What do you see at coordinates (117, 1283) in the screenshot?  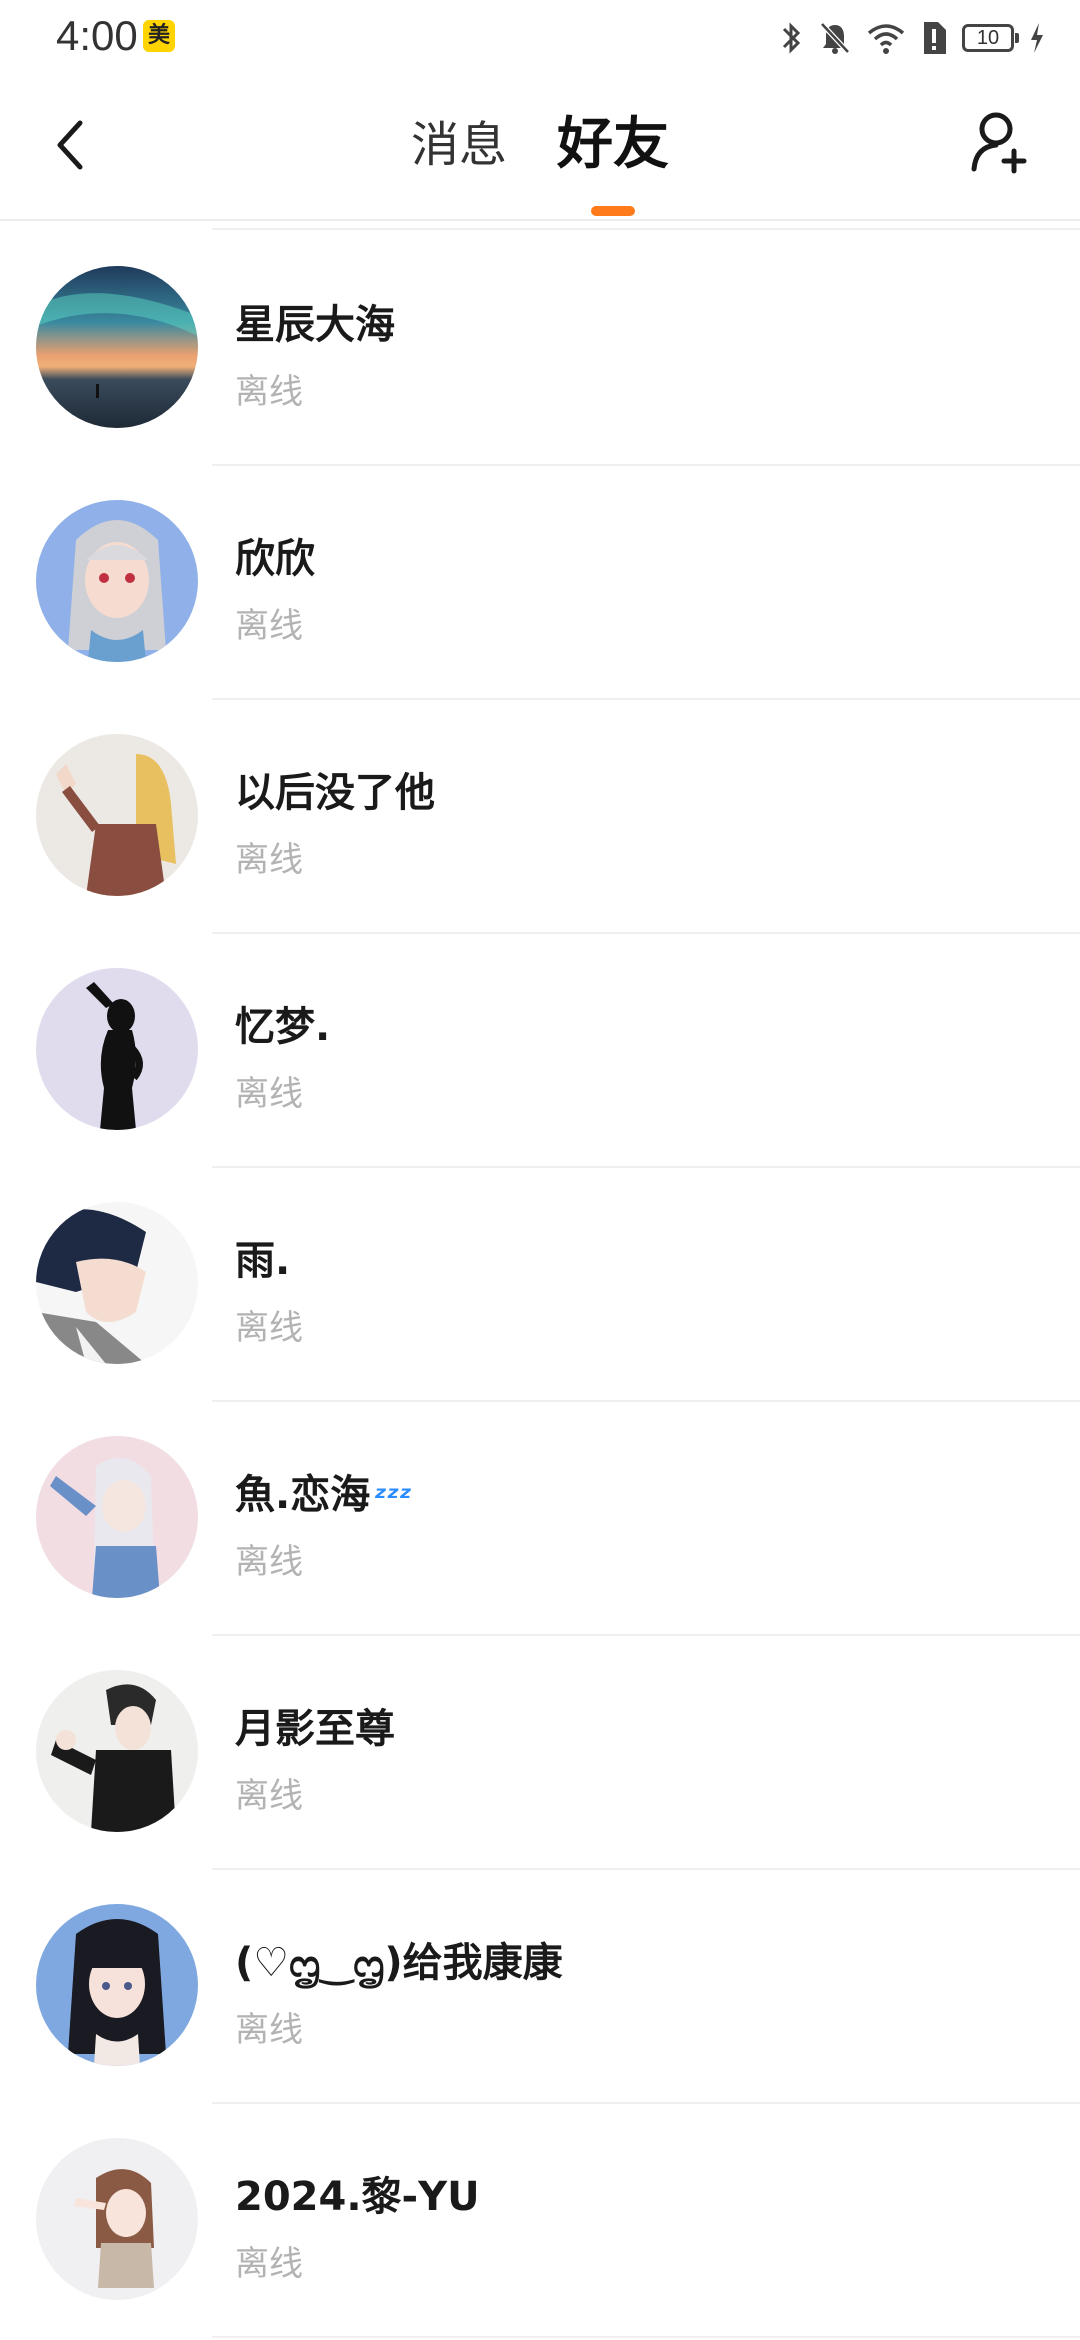 I see `anime-boy-profile-avatar` at bounding box center [117, 1283].